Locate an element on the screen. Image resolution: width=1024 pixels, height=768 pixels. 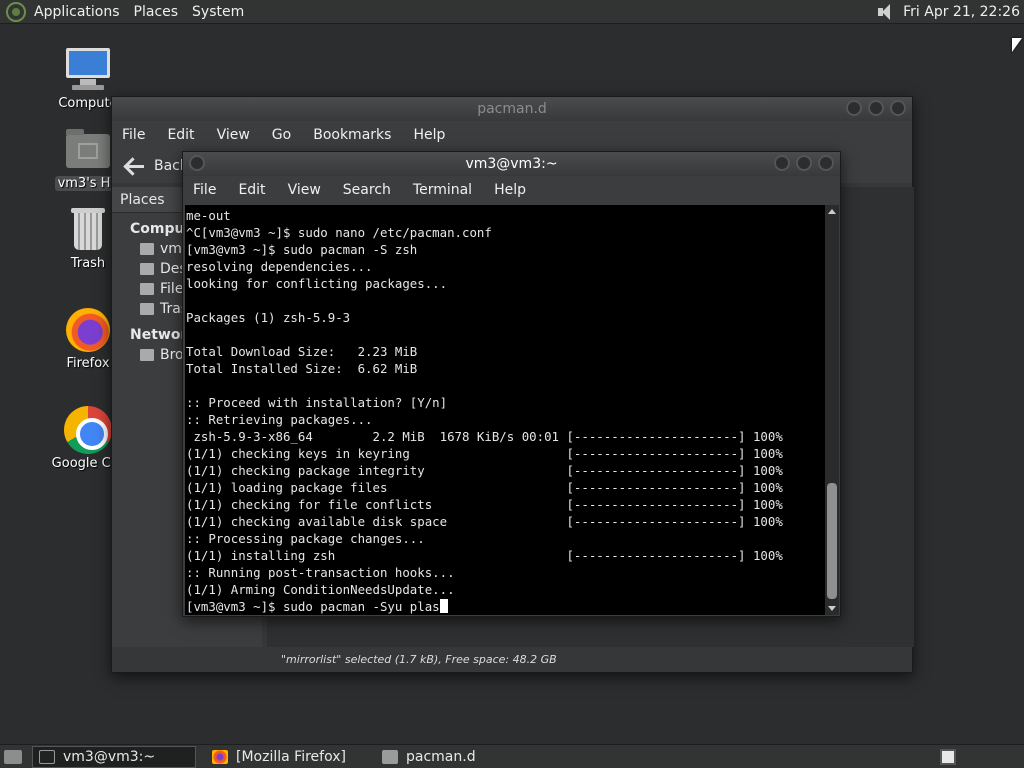
desktop-icon is located at coordinates (147, 269).